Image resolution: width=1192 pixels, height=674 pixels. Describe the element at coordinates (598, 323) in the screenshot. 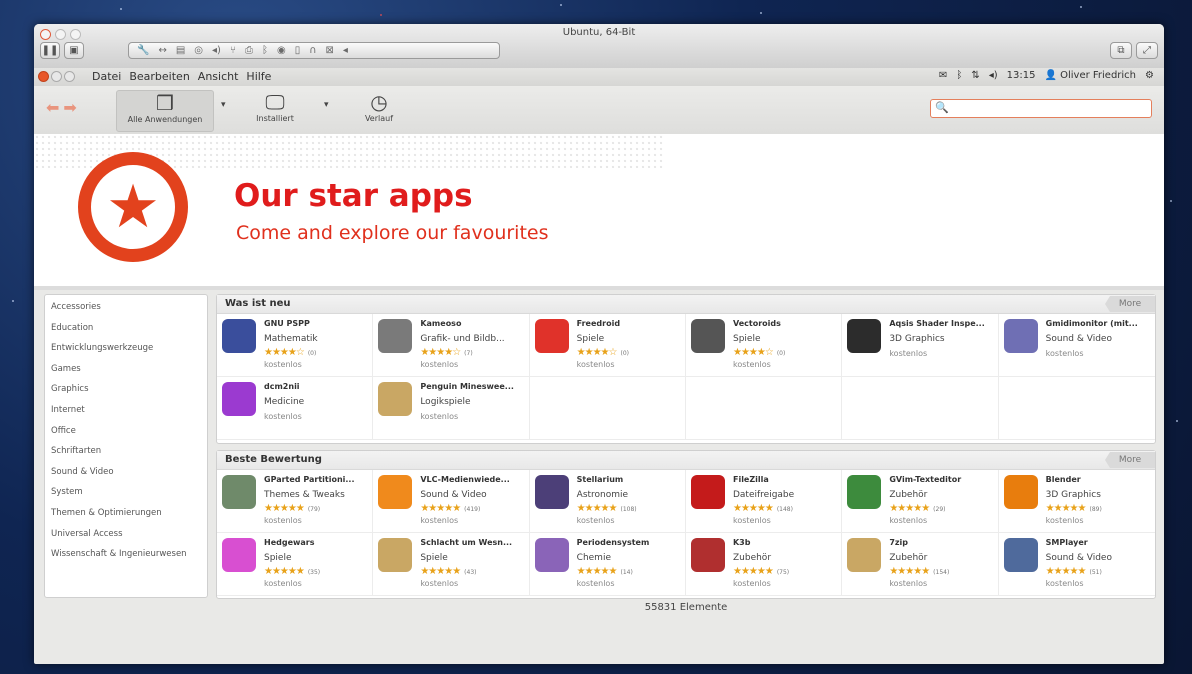

I see `app-name: Freedroid` at that location.